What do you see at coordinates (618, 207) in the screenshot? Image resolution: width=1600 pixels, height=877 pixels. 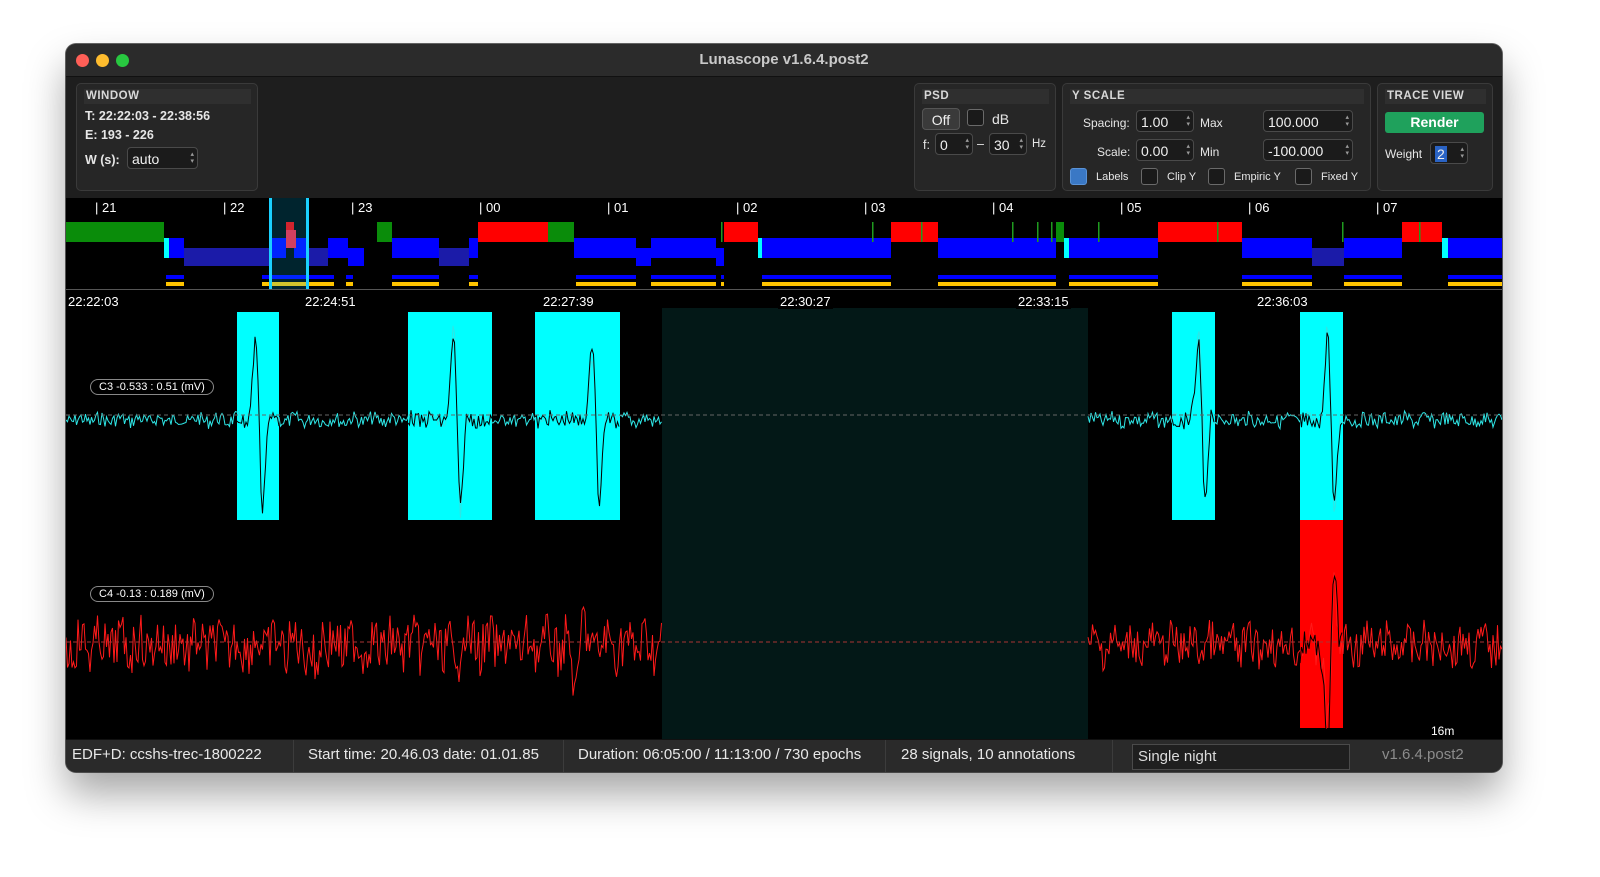 I see `hour-label: | 01` at bounding box center [618, 207].